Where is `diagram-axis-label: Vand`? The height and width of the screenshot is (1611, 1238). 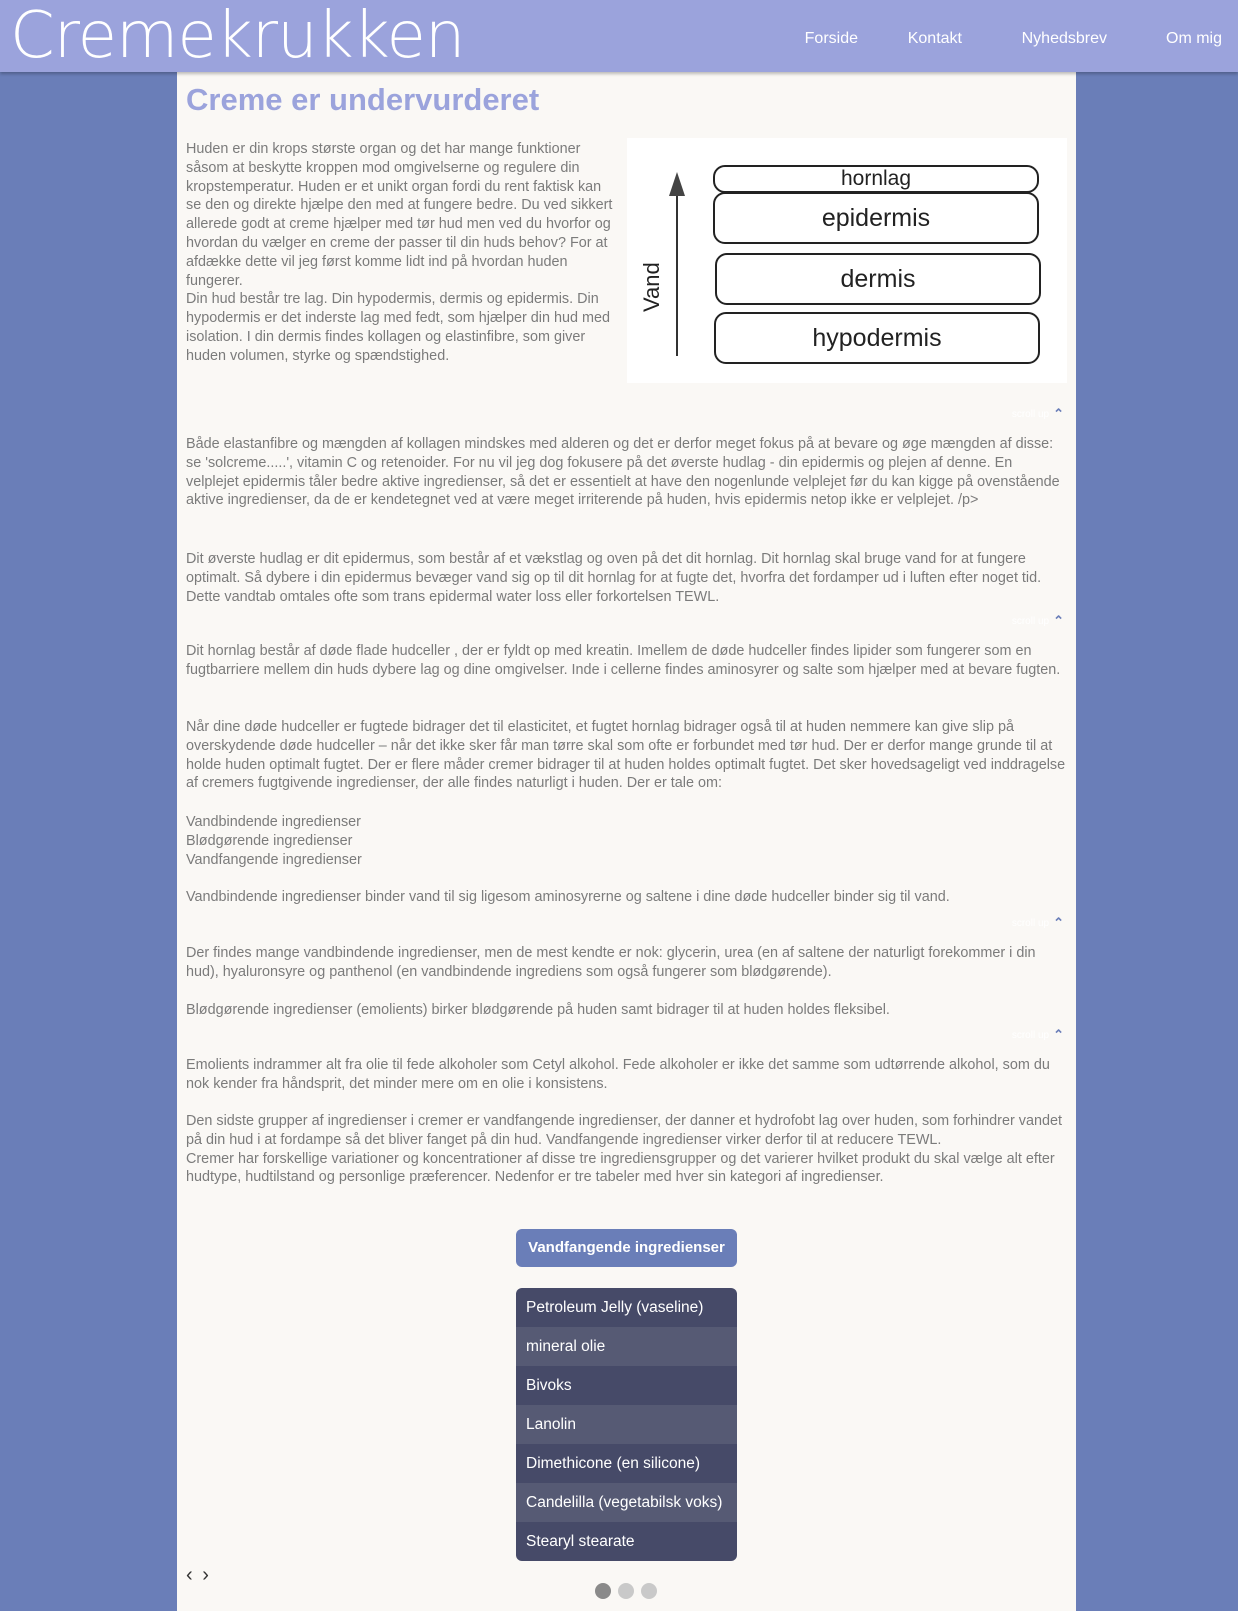
diagram-axis-label: Vand is located at coordinates (651, 287).